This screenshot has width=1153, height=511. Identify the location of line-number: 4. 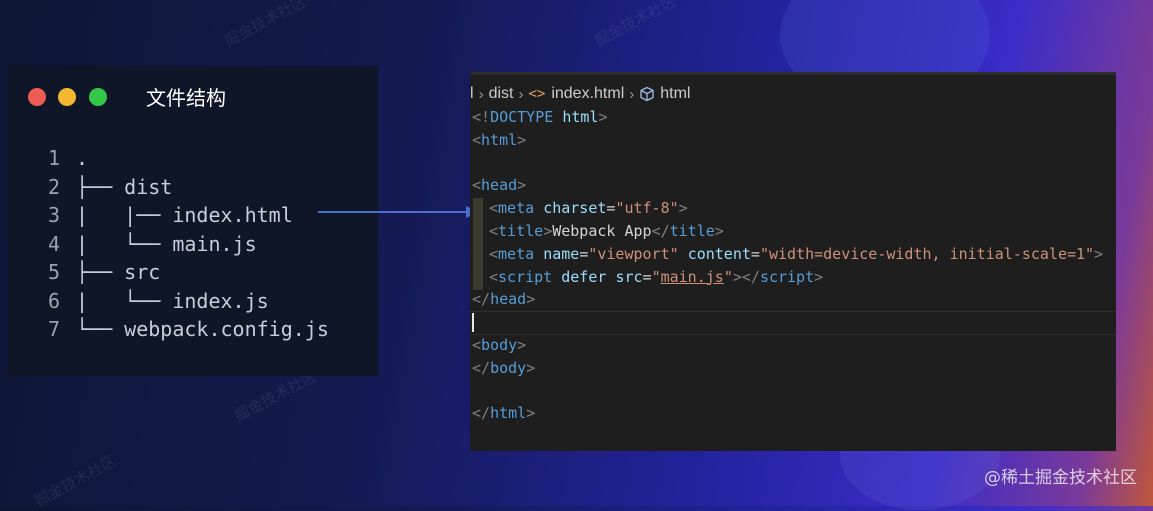
(54, 243).